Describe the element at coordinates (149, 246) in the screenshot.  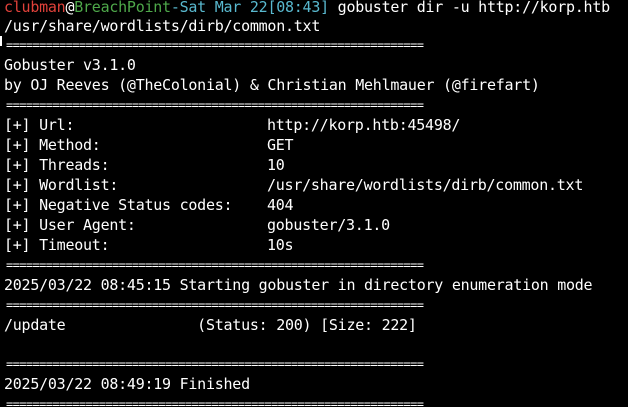
I see `config-row-timeout: [+] Timeout: 10s` at that location.